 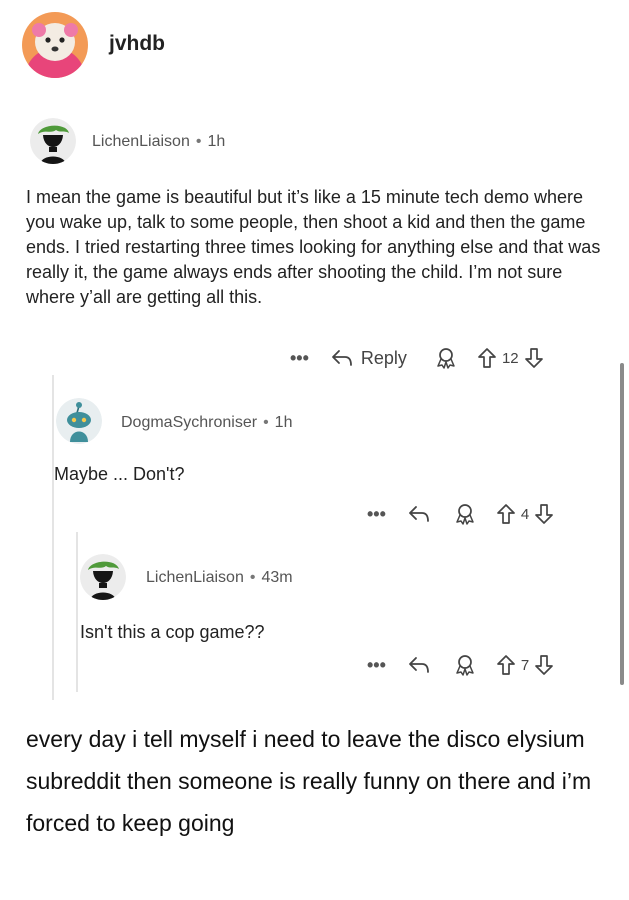 I want to click on vote-count: 4, so click(x=525, y=514).